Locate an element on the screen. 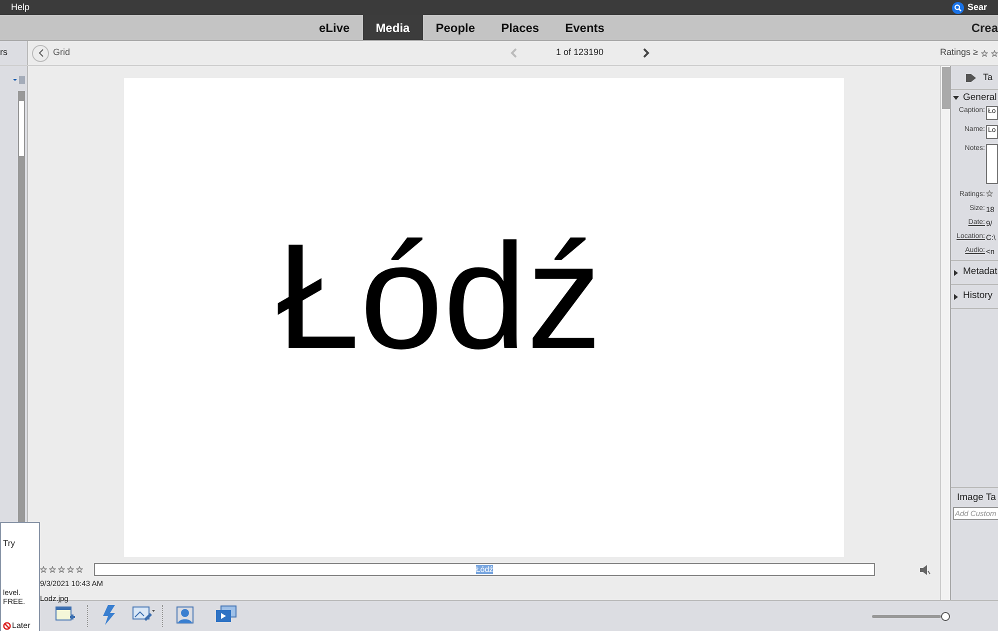  lightning-icon is located at coordinates (109, 615).